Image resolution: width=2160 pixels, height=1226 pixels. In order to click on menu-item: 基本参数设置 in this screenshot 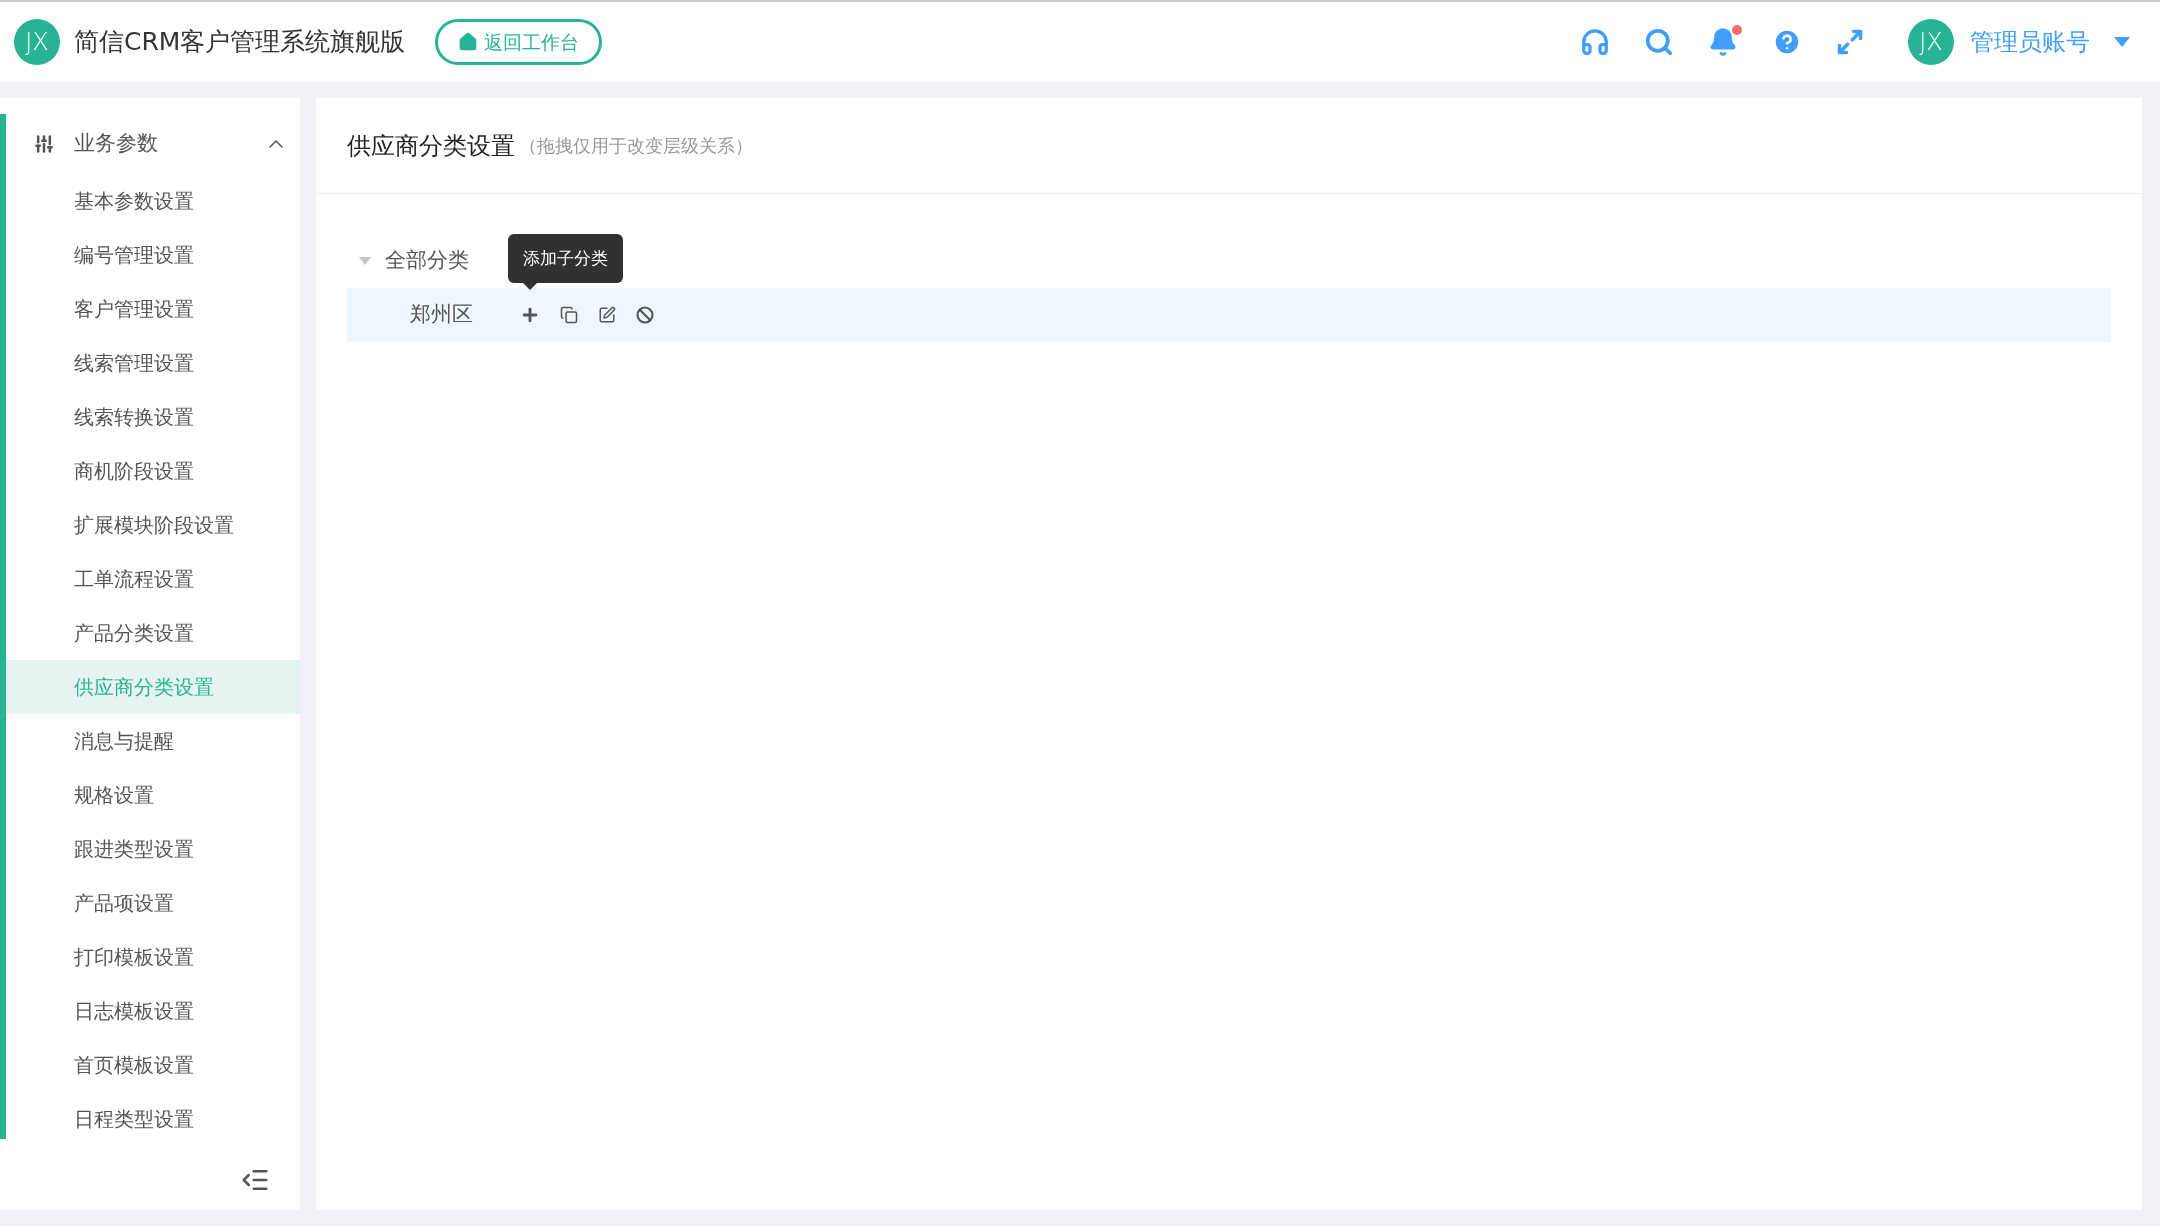, I will do `click(153, 201)`.